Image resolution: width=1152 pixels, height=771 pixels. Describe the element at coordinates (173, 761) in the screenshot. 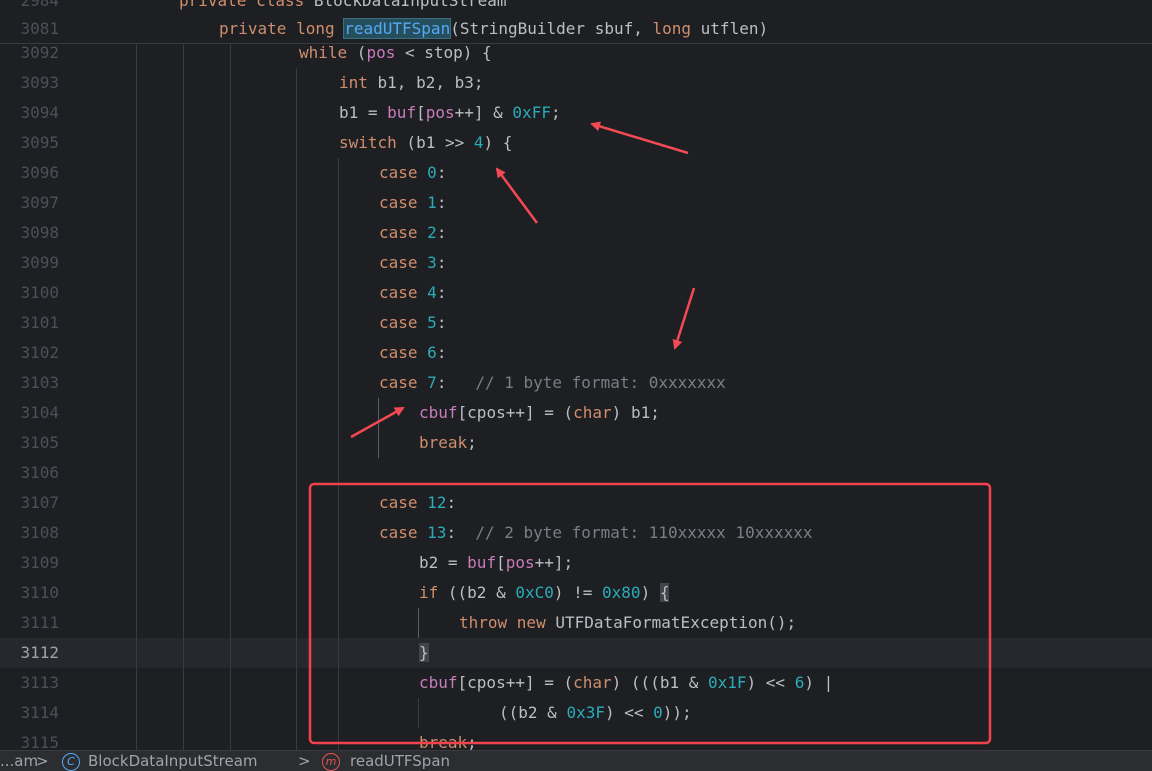

I see `breadcrumb-item: BlockDataInputStream` at that location.